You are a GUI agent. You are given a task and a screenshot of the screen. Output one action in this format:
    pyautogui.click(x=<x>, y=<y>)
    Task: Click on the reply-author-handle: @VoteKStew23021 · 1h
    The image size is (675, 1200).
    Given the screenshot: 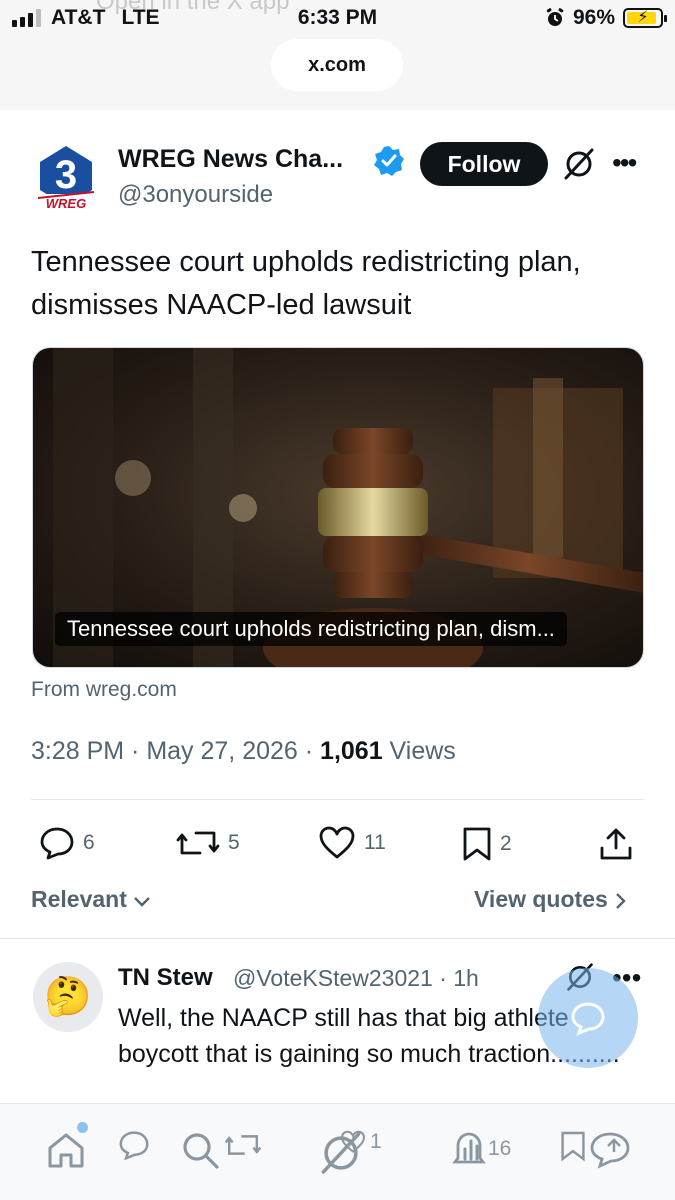 What is the action you would take?
    pyautogui.click(x=356, y=978)
    